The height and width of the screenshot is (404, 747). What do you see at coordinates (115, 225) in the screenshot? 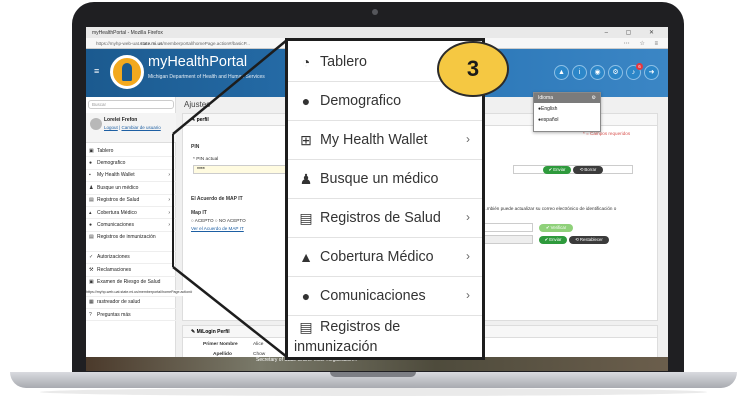
I see `sidebar-item-label: Comunicaciones` at bounding box center [115, 225].